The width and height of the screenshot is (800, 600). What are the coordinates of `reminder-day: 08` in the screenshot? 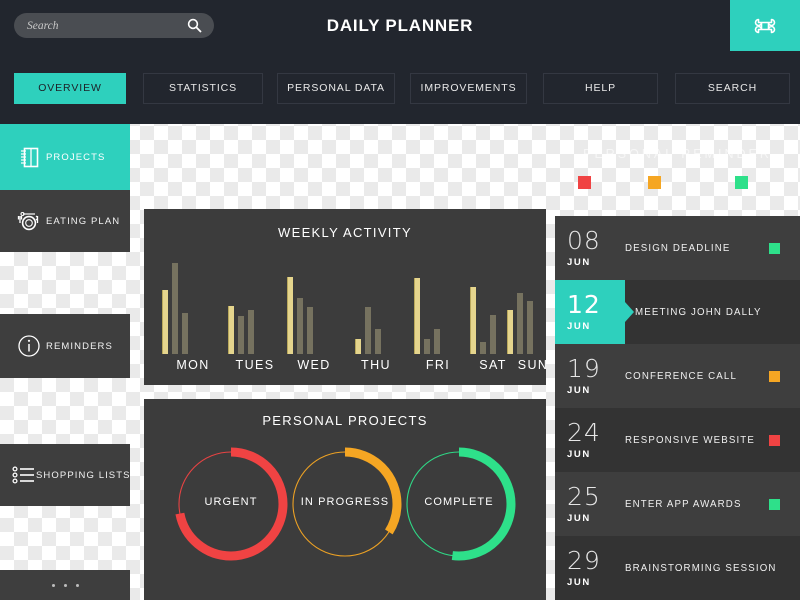 It's located at (584, 240).